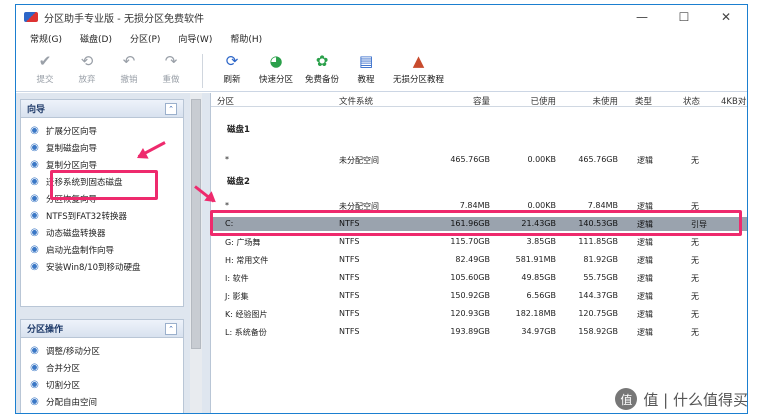  I want to click on disk-label-0: 磁盘1, so click(238, 130).